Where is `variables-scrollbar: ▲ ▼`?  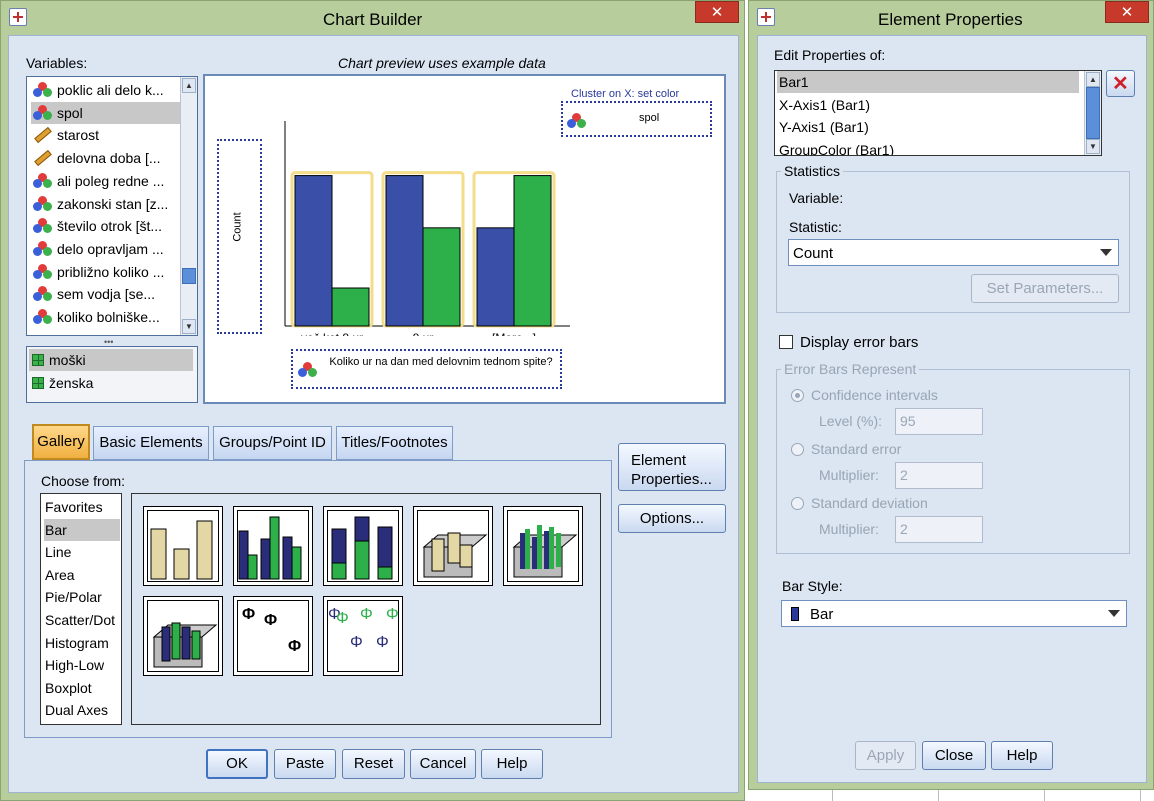
variables-scrollbar: ▲ ▼ is located at coordinates (188, 206).